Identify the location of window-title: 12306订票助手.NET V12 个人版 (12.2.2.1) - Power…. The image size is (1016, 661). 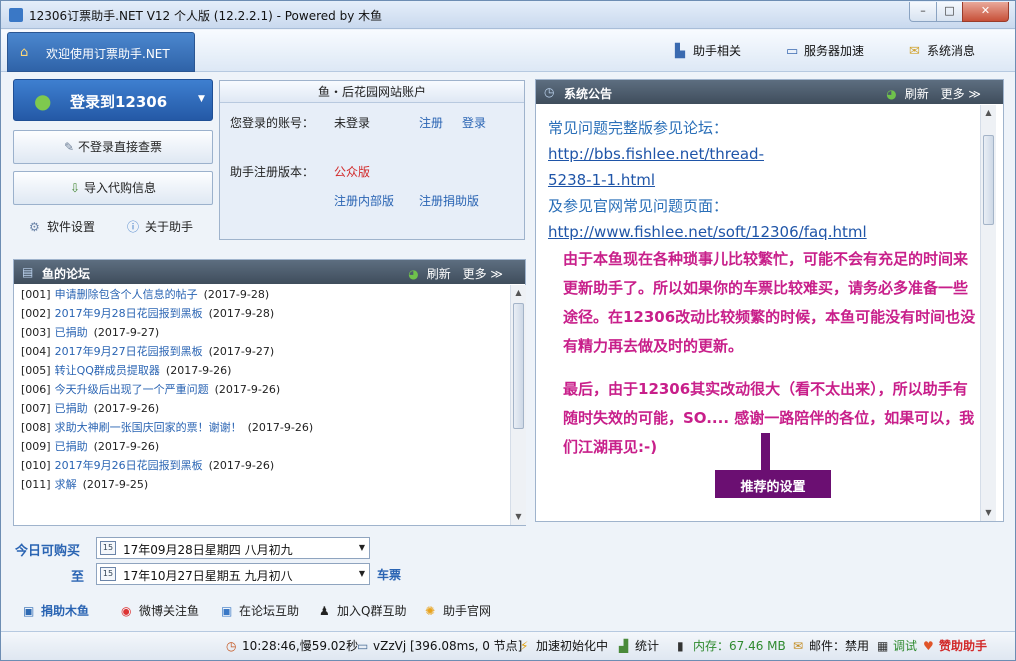
(206, 16).